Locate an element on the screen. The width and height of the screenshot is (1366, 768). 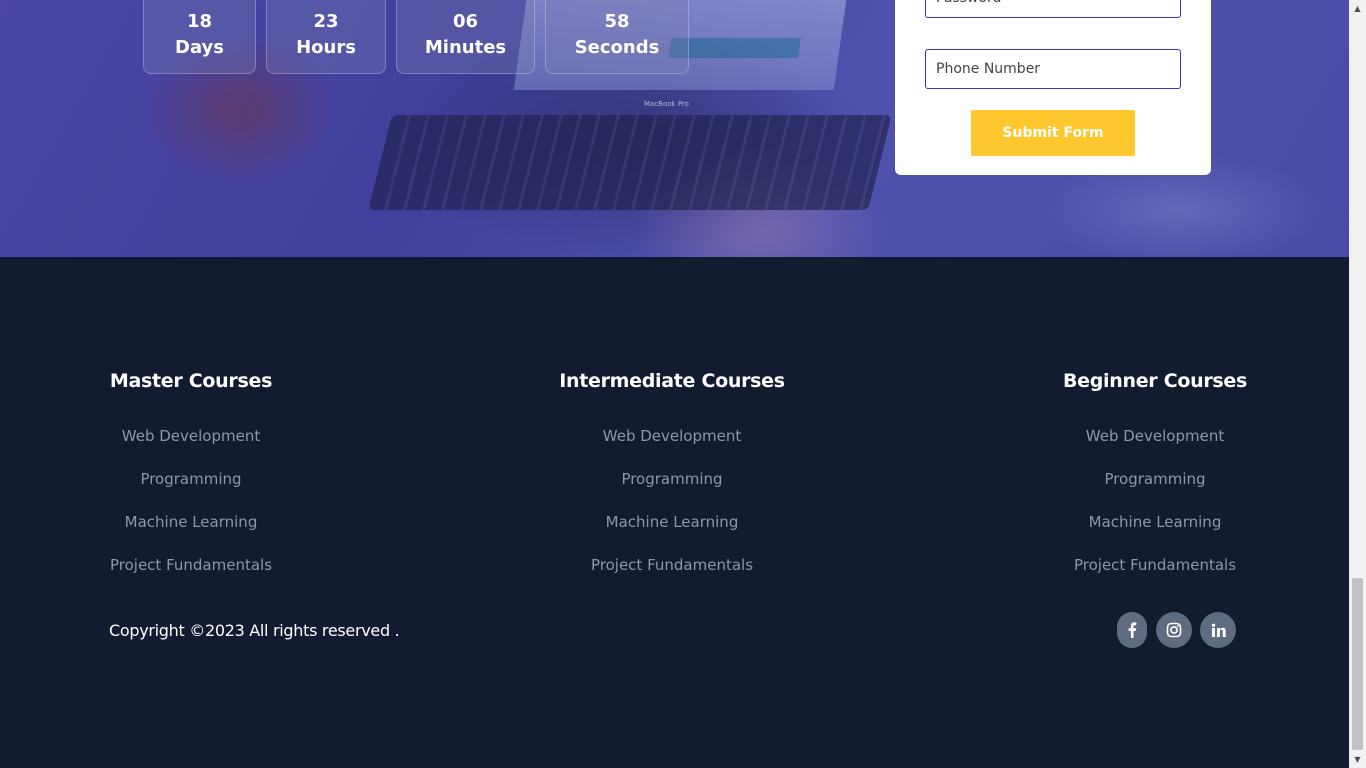
facebook-icon is located at coordinates (1132, 630).